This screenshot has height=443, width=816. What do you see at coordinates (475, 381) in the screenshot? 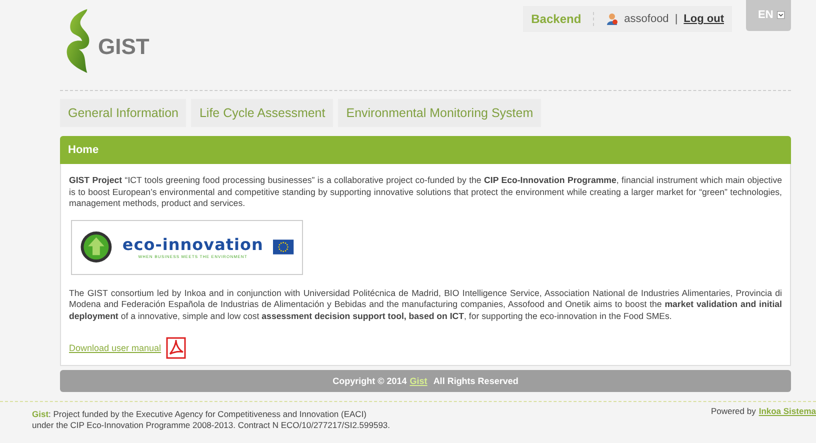
I see `rights-text: All Rights Reserved` at bounding box center [475, 381].